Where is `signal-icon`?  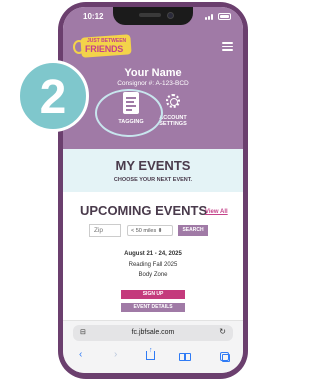
signal-icon is located at coordinates (210, 16).